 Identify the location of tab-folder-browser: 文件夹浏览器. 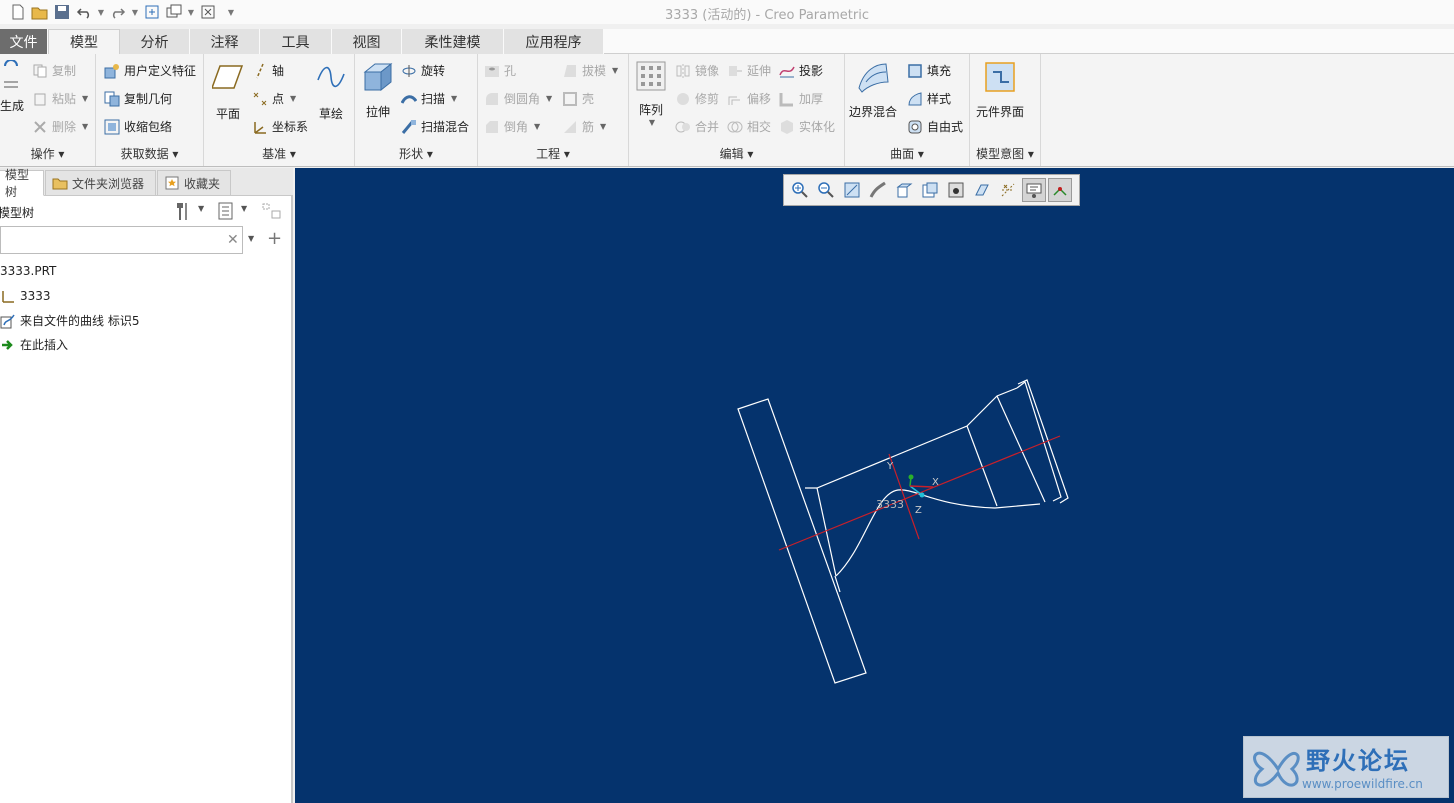
(100, 183).